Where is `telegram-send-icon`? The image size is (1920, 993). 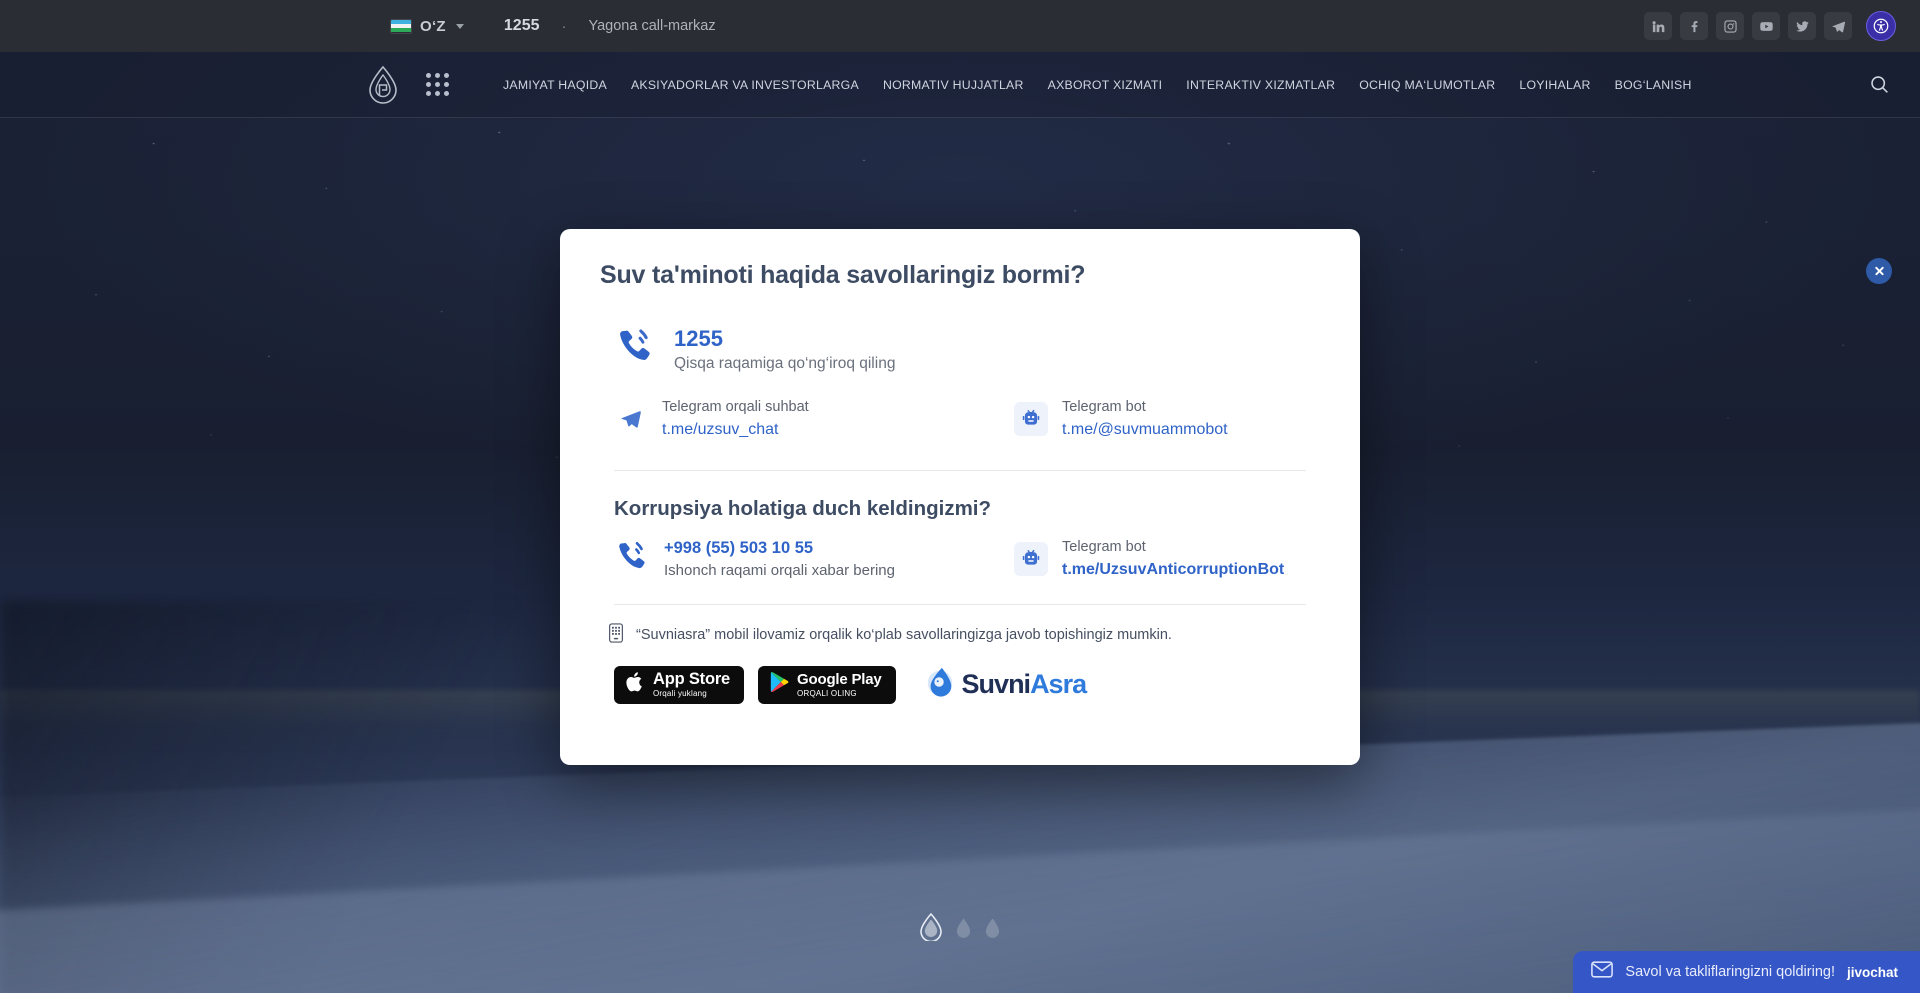
telegram-send-icon is located at coordinates (631, 419).